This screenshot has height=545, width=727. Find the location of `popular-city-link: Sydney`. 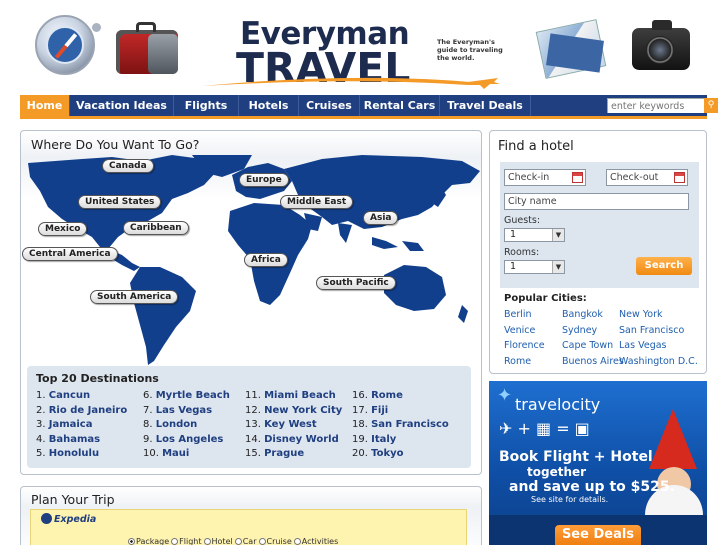

popular-city-link: Sydney is located at coordinates (579, 330).